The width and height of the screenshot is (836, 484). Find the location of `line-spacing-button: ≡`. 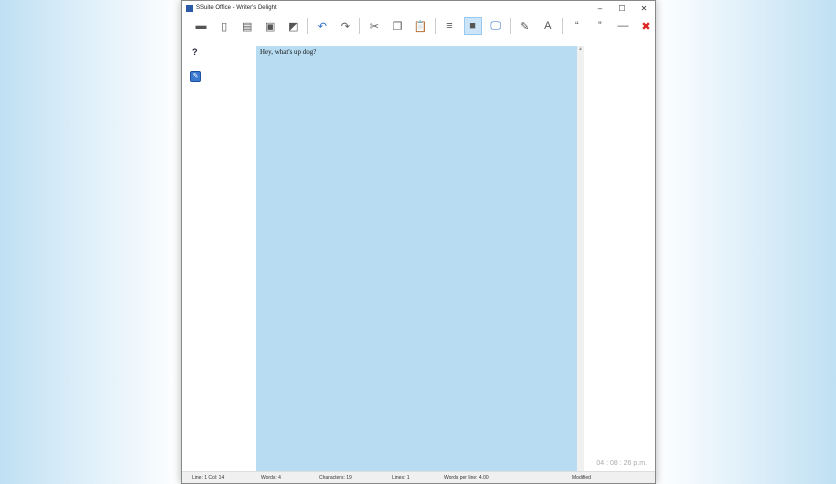

line-spacing-button: ≡ is located at coordinates (449, 26).